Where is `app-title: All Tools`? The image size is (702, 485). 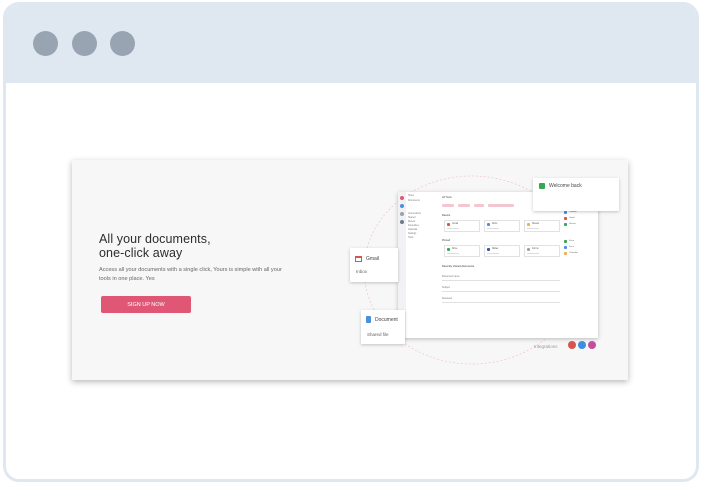 app-title: All Tools is located at coordinates (447, 197).